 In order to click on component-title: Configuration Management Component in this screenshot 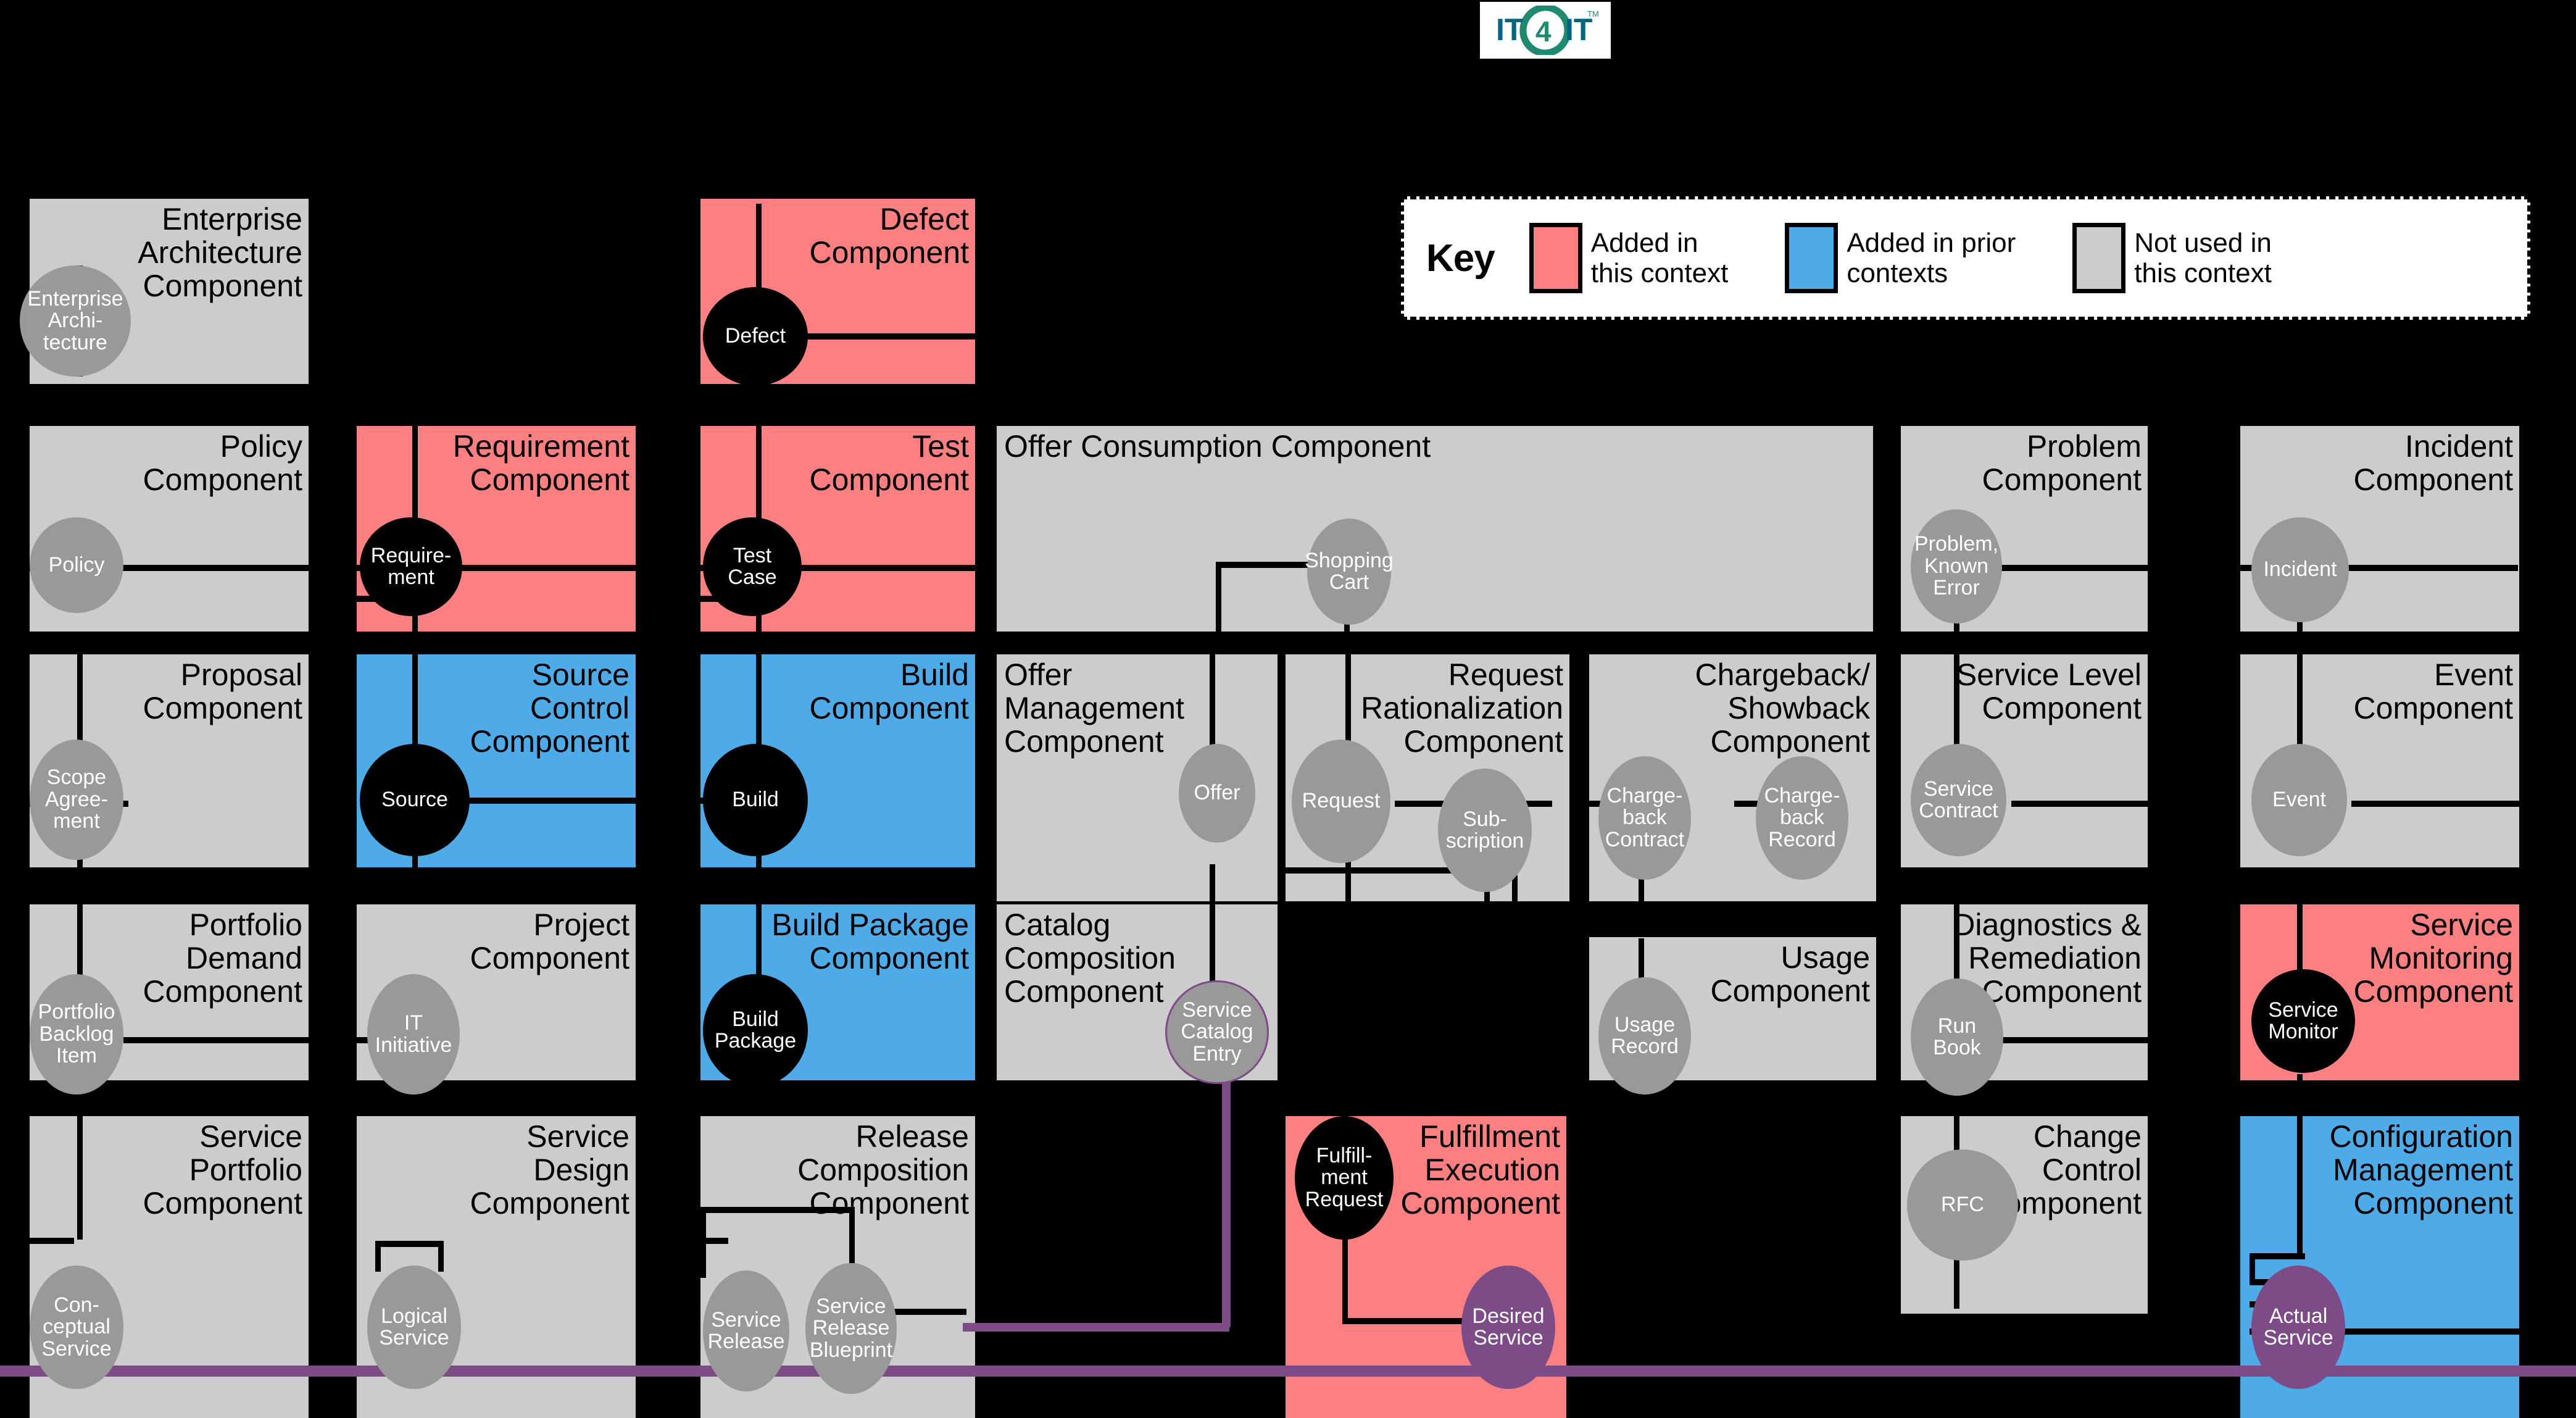, I will do `click(2421, 1169)`.